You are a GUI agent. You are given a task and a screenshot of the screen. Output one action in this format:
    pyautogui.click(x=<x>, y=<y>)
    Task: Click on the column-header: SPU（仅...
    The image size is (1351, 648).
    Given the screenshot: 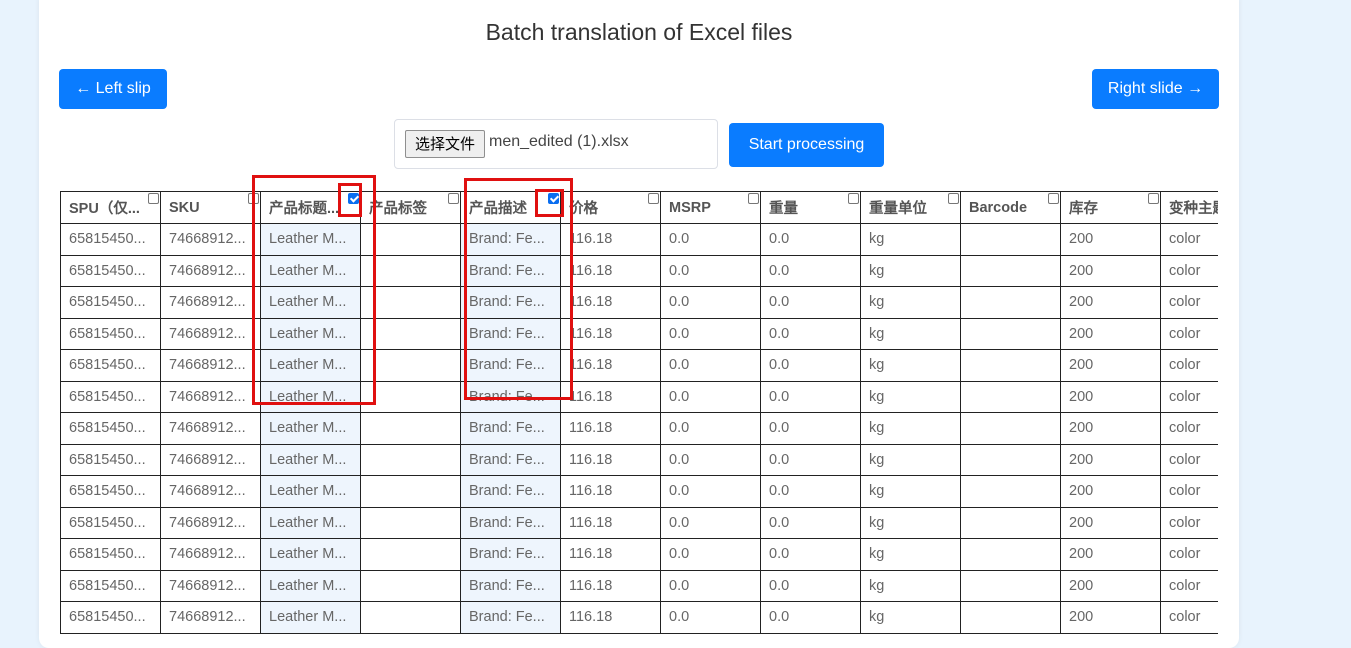 What is the action you would take?
    pyautogui.click(x=110, y=207)
    